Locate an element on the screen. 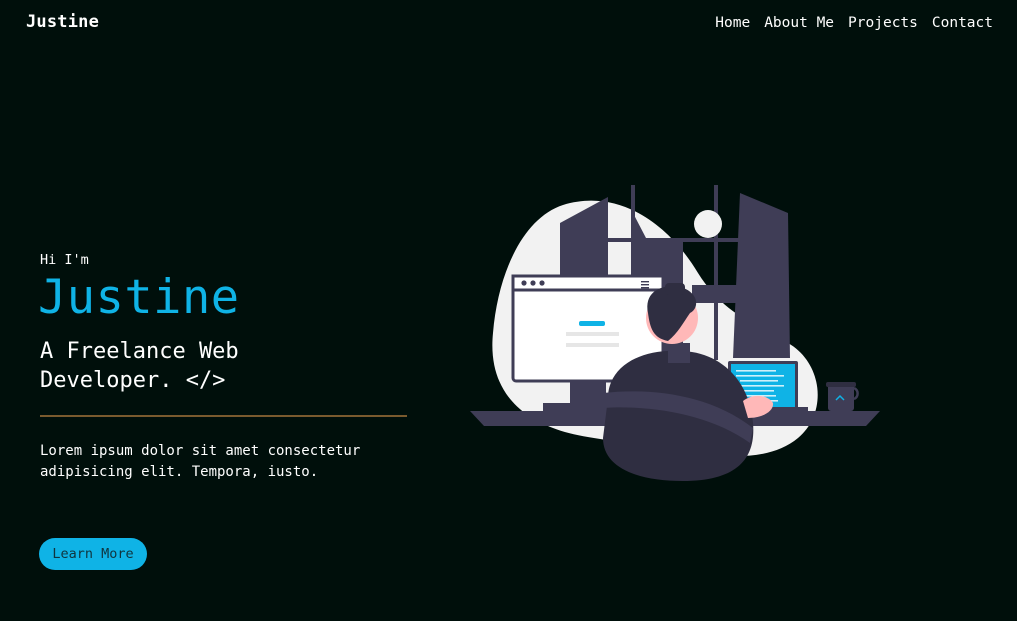 The width and height of the screenshot is (1017, 621). main-nav: Home About Me Projects Contact is located at coordinates (854, 23).